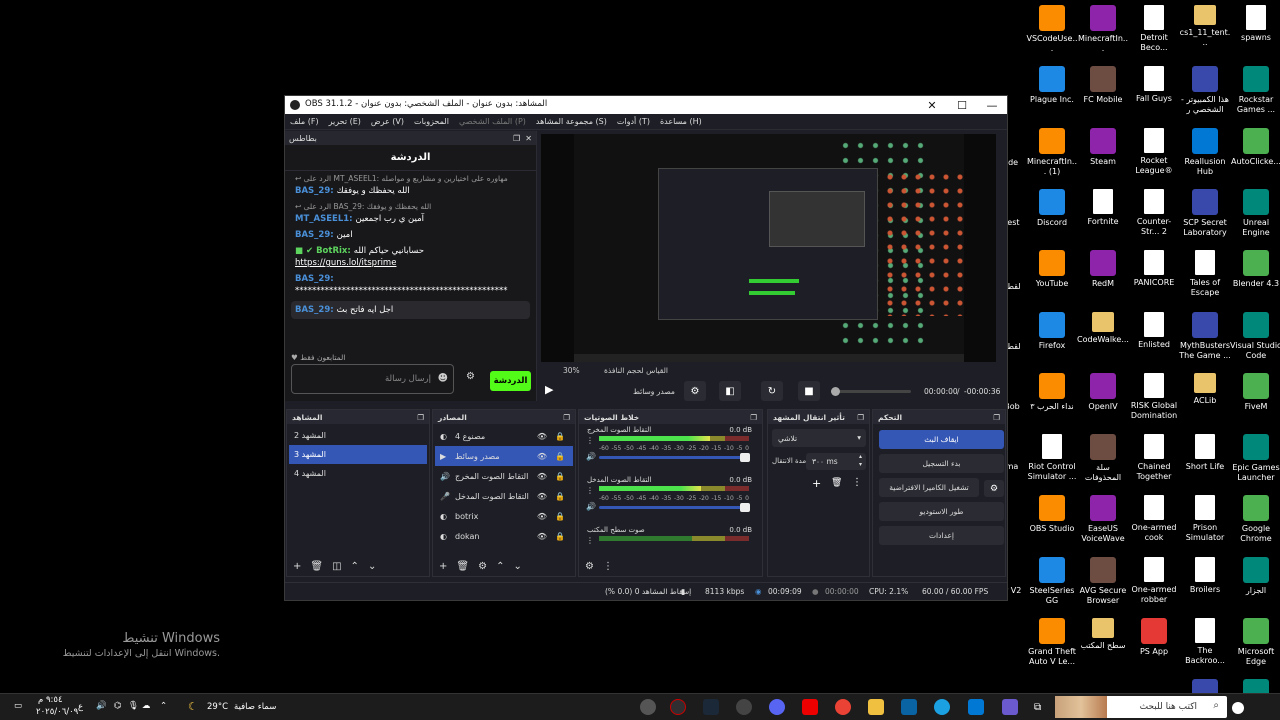 The width and height of the screenshot is (1280, 720). I want to click on desktop-icon: Epic Games Launcher, so click(1255, 458).